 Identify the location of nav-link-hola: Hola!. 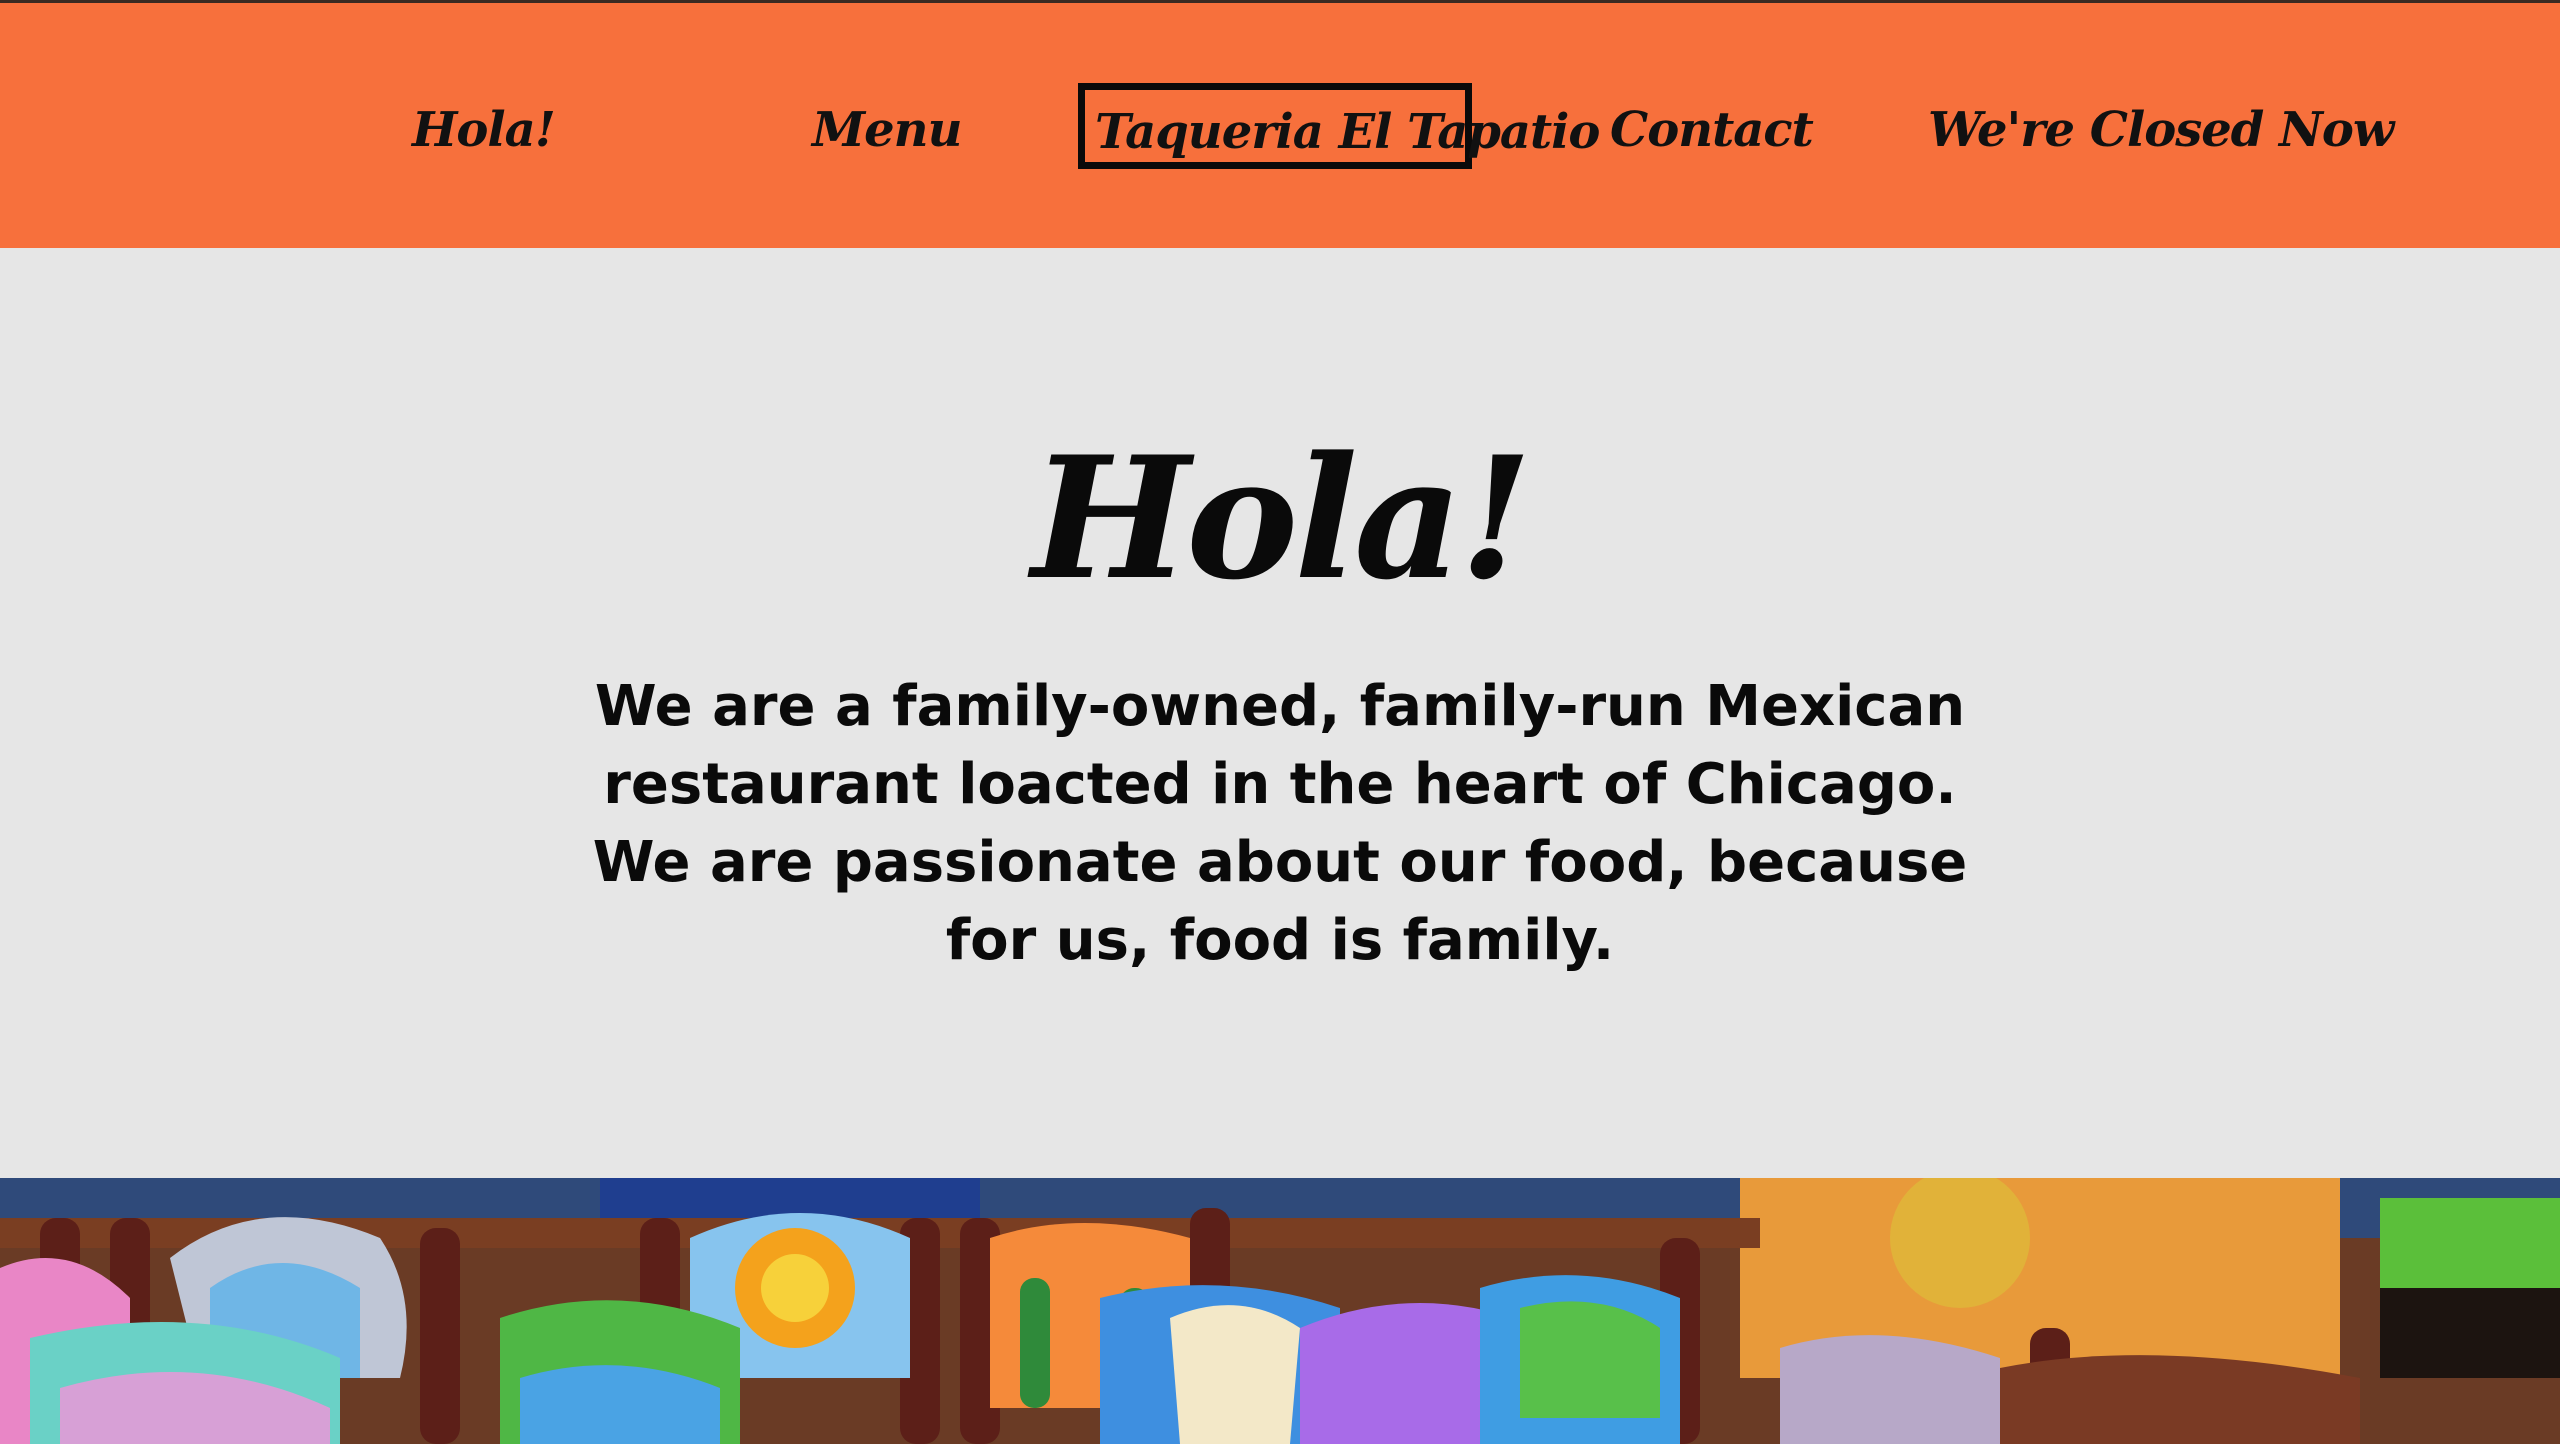
(484, 130).